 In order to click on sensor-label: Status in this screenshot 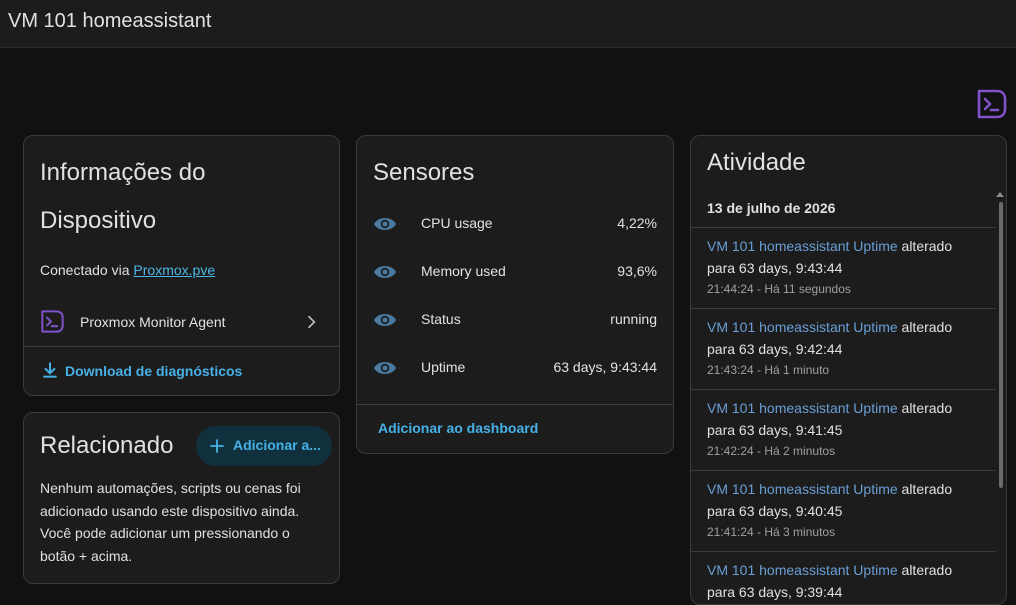, I will do `click(441, 319)`.